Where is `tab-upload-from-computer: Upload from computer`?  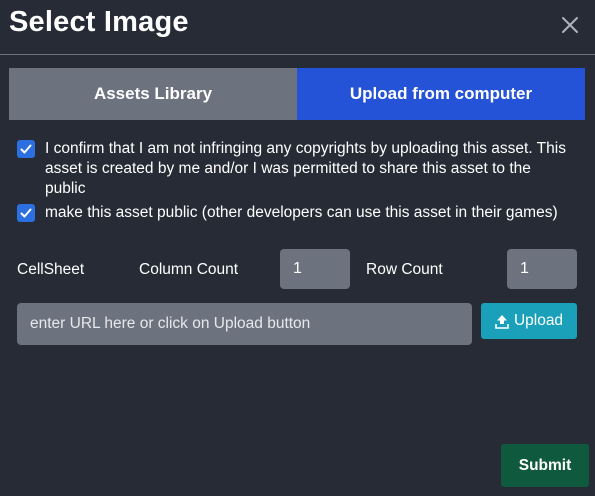
tab-upload-from-computer: Upload from computer is located at coordinates (441, 94).